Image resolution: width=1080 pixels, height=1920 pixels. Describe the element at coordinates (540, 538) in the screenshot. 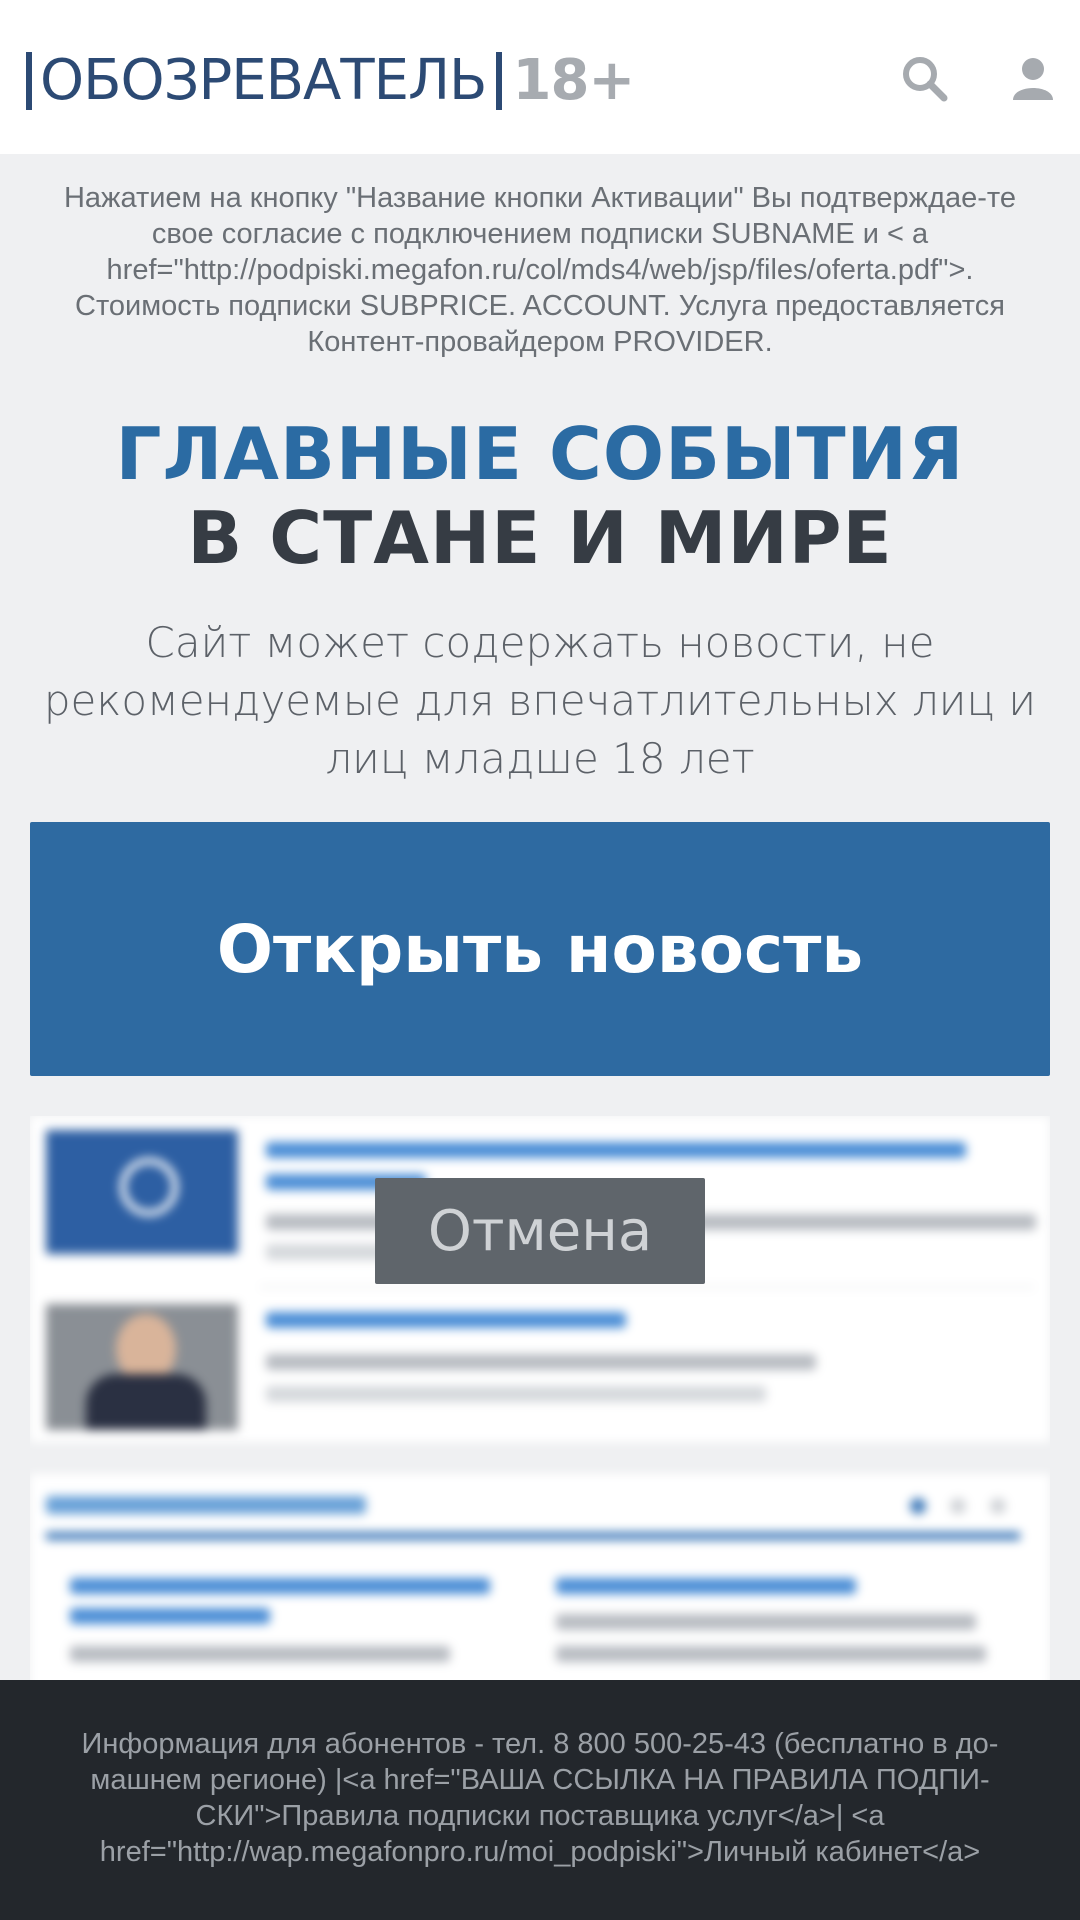

I see `headline-line-2: В СТАНЕ И МИРЕ` at that location.